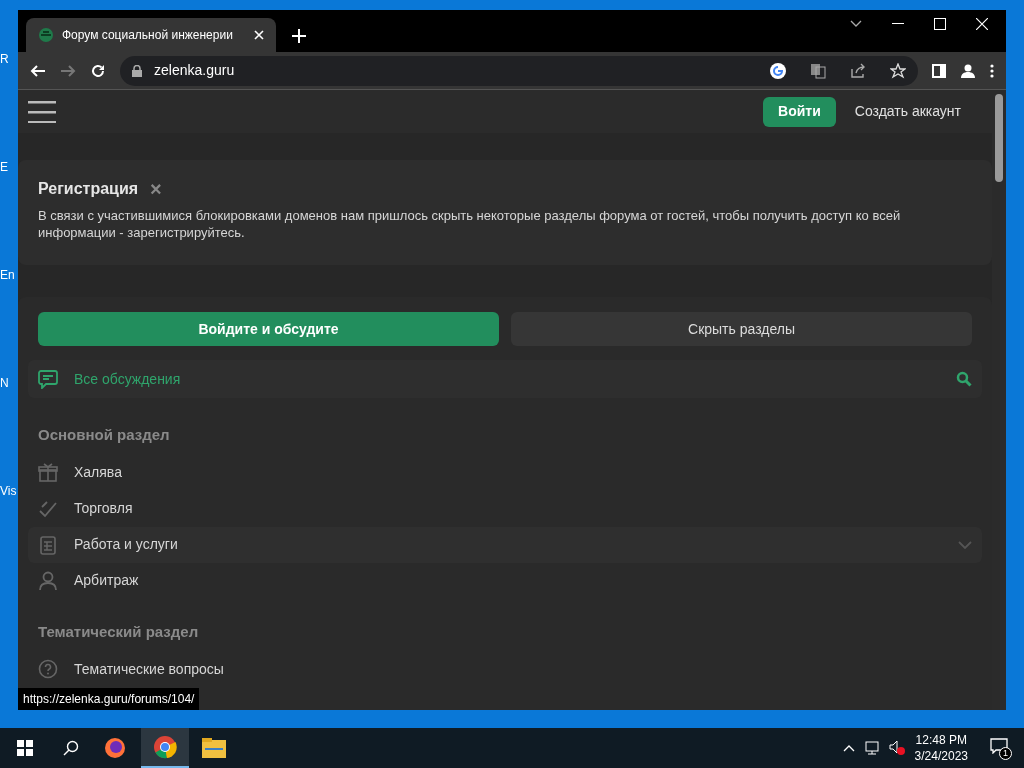 This screenshot has width=1024, height=768. I want to click on maximize-icon, so click(940, 24).